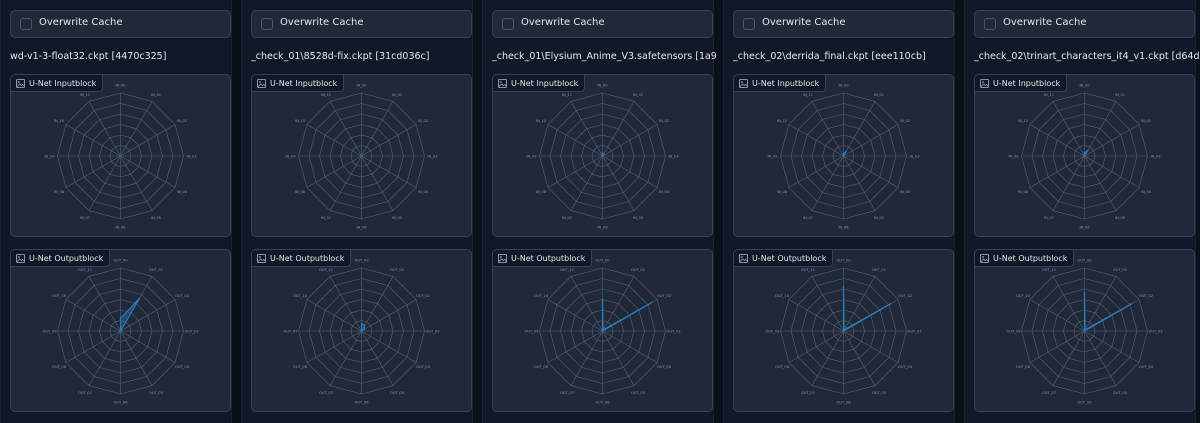  What do you see at coordinates (829, 56) in the screenshot?
I see `model-name: _check_02\derrida_final.ckpt [eee110cb]` at bounding box center [829, 56].